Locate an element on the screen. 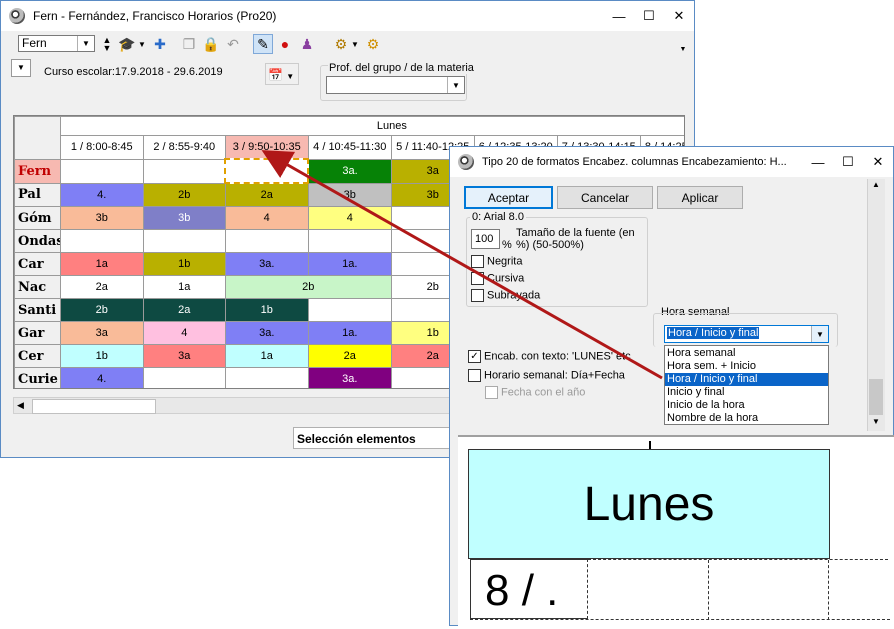 This screenshot has height=629, width=894. horario-semanal-checkbox: Horario semanal: Día+Fecha is located at coordinates (546, 375).